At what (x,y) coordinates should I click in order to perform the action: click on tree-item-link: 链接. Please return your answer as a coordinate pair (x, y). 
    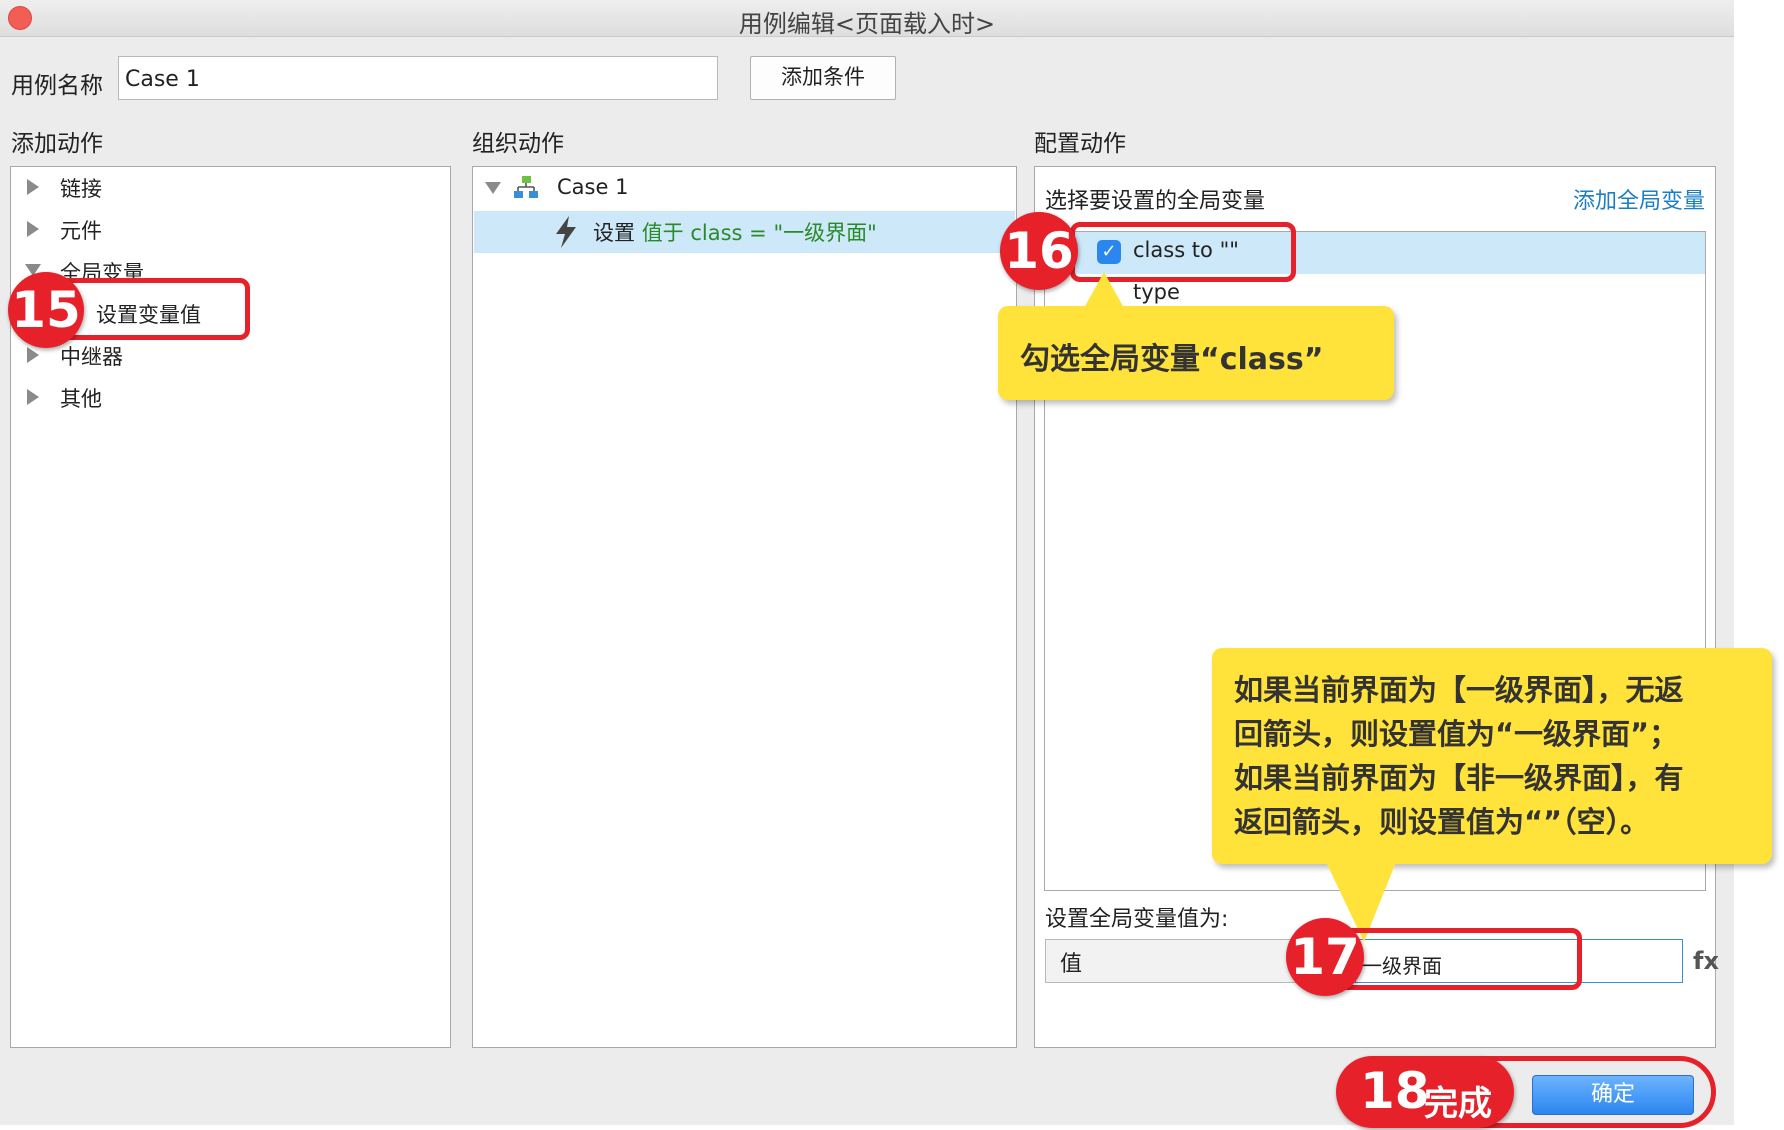
    Looking at the image, I should click on (81, 188).